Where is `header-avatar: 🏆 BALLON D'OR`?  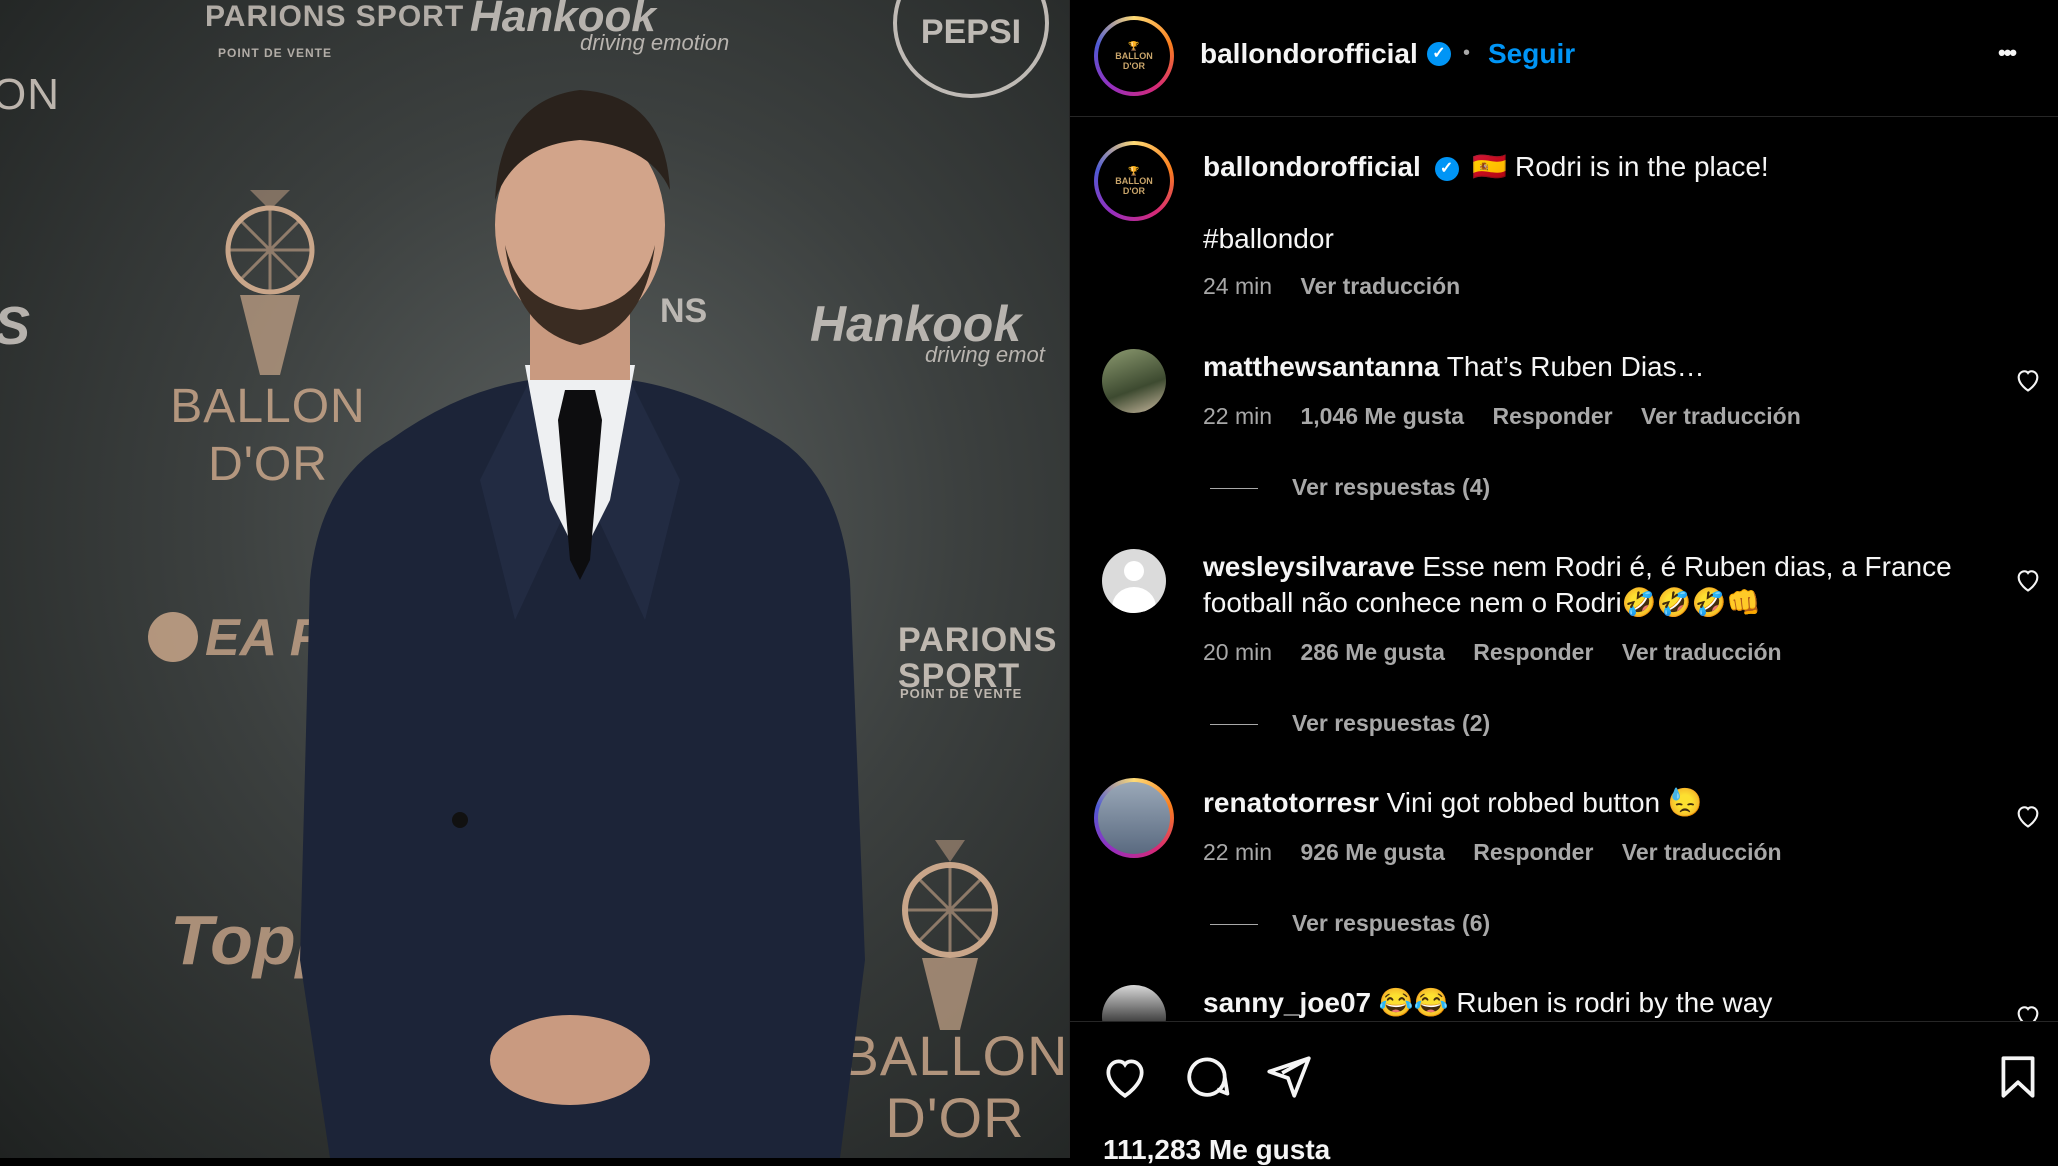
header-avatar: 🏆 BALLON D'OR is located at coordinates (1134, 56).